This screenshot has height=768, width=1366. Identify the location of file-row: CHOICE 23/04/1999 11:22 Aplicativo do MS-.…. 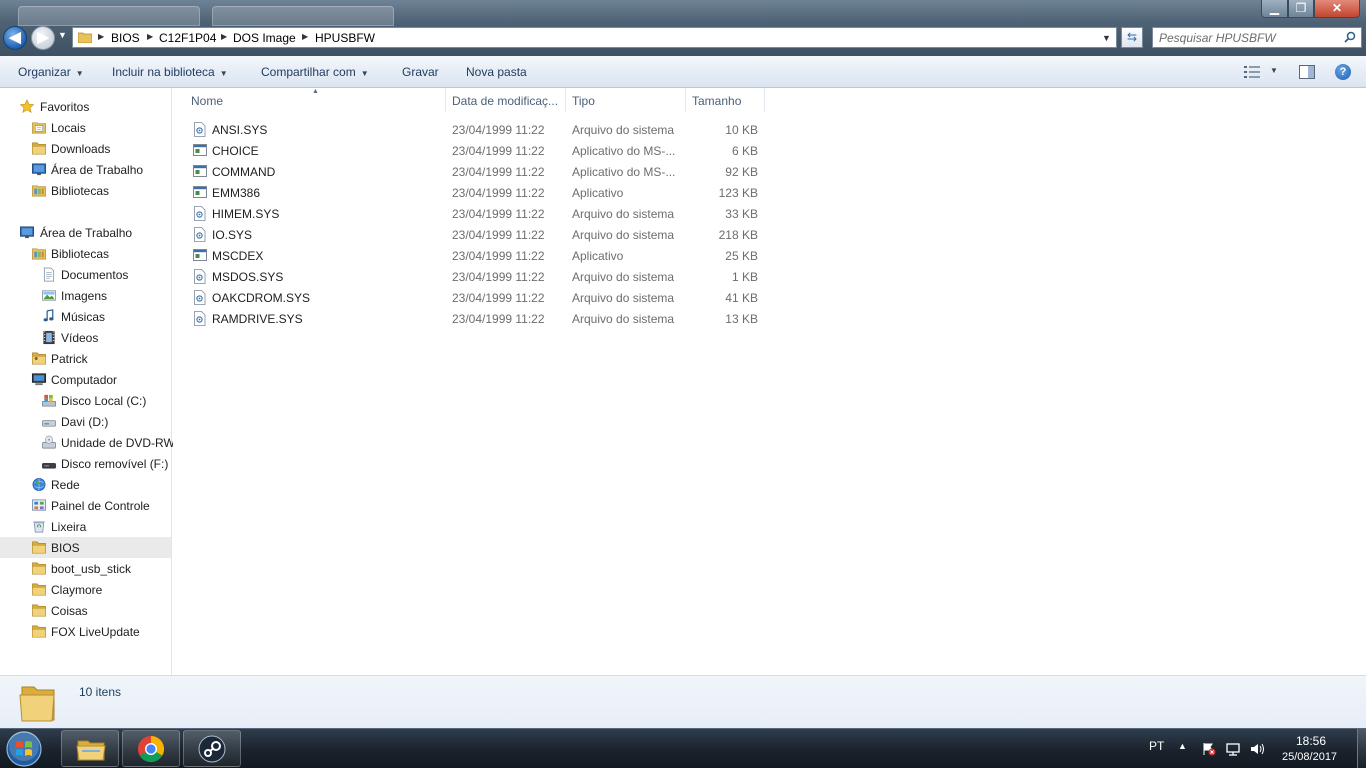
(479, 150).